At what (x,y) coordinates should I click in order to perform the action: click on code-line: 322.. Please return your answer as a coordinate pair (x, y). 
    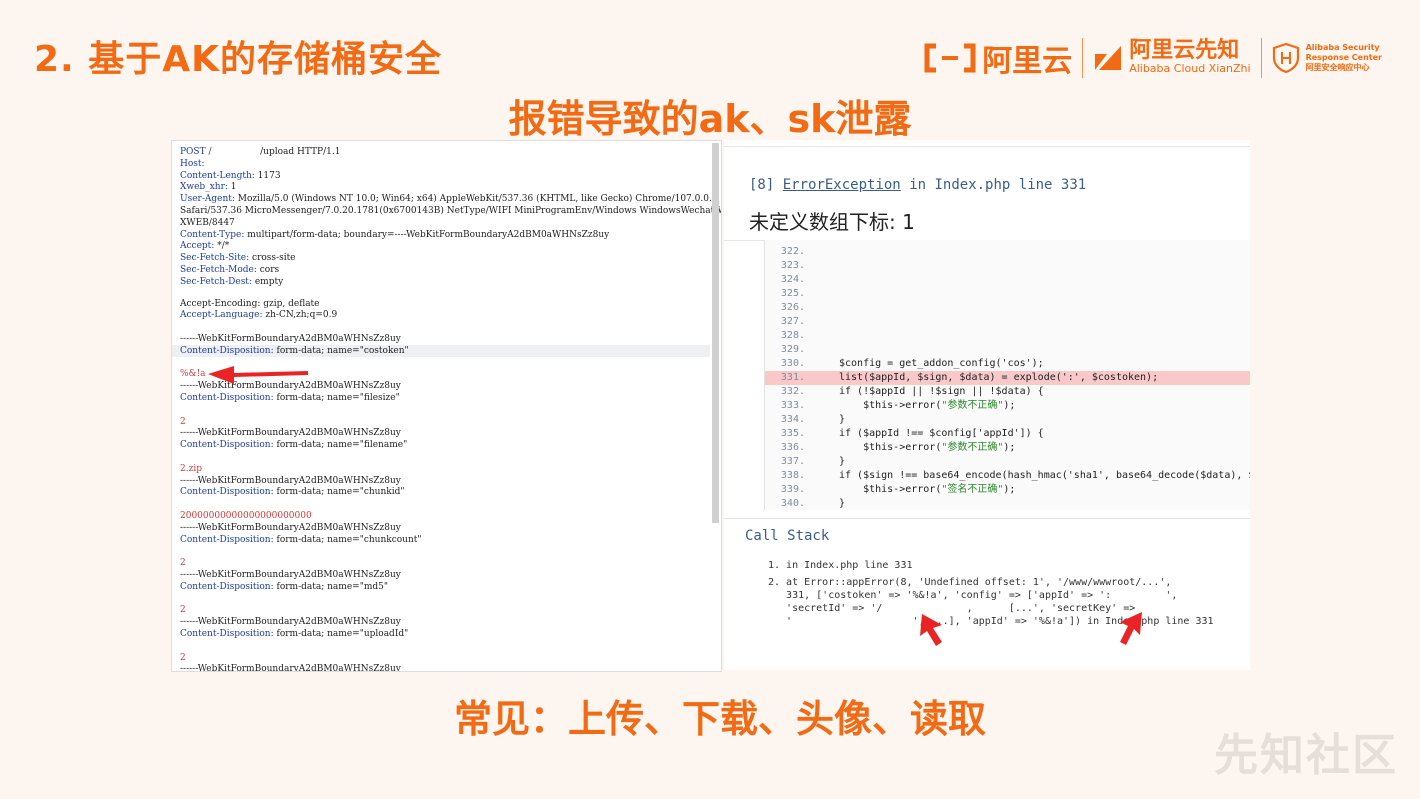
    Looking at the image, I should click on (1007, 252).